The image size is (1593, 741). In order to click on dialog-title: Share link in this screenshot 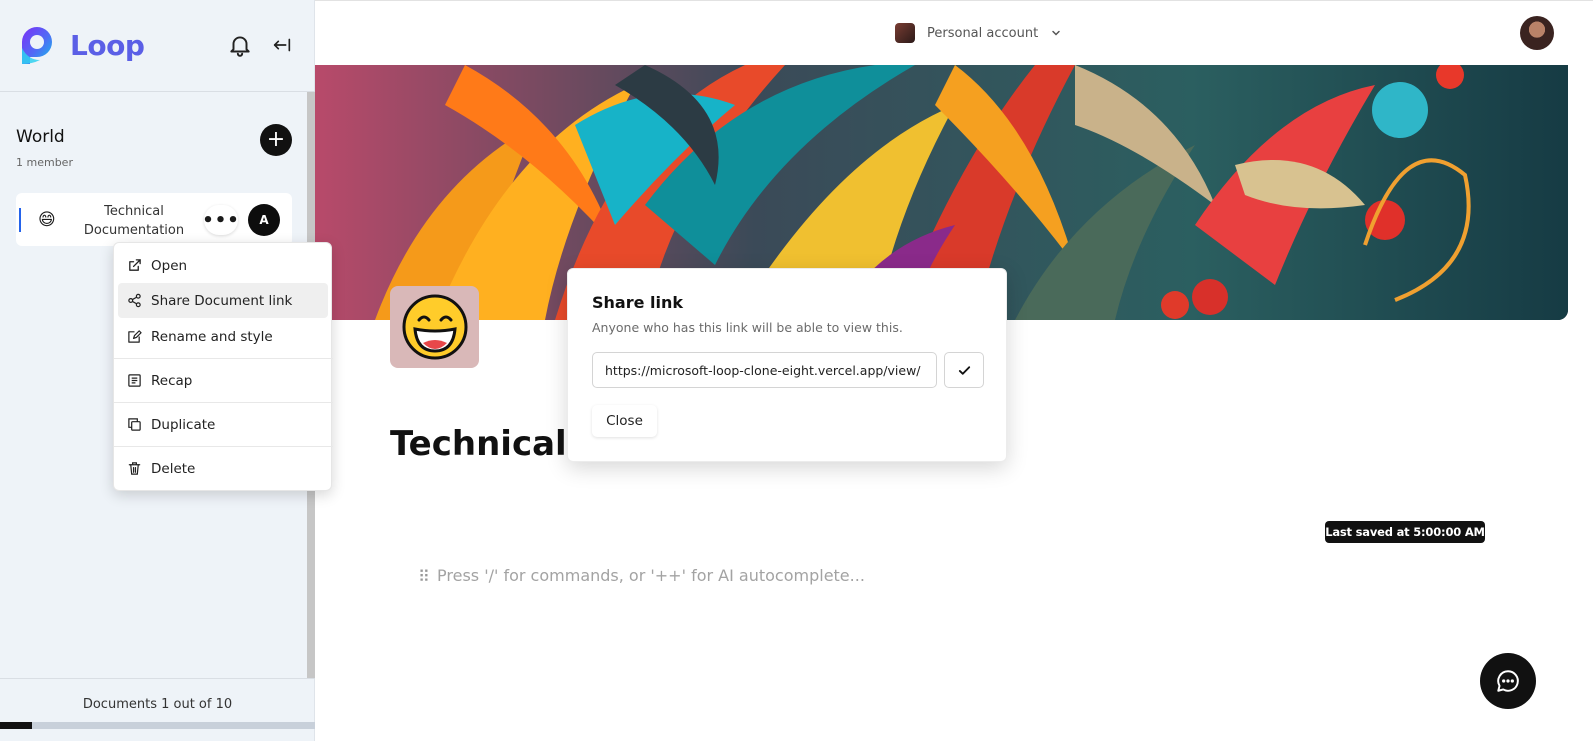, I will do `click(638, 302)`.